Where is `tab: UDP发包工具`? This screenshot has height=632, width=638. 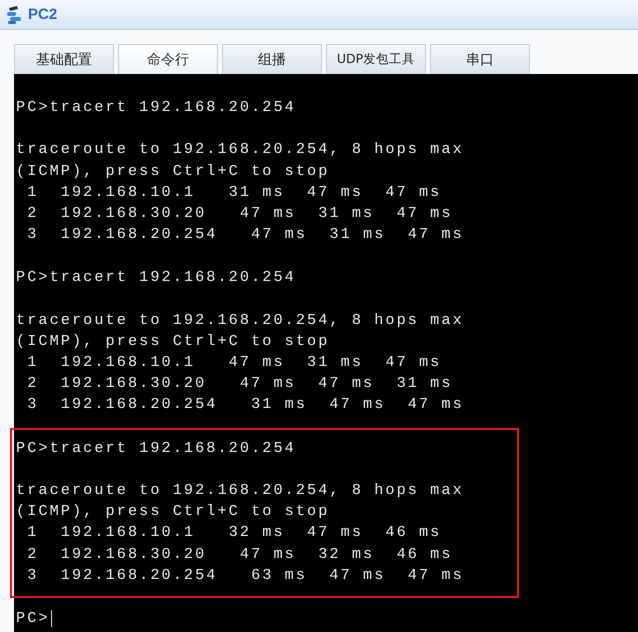 tab: UDP发包工具 is located at coordinates (376, 59).